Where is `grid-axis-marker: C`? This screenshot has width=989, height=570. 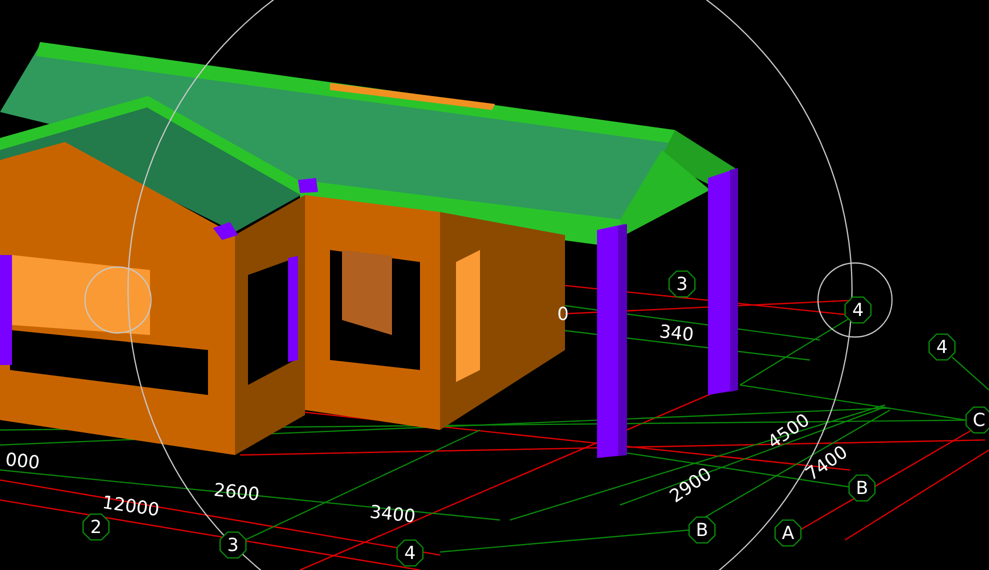 grid-axis-marker: C is located at coordinates (977, 420).